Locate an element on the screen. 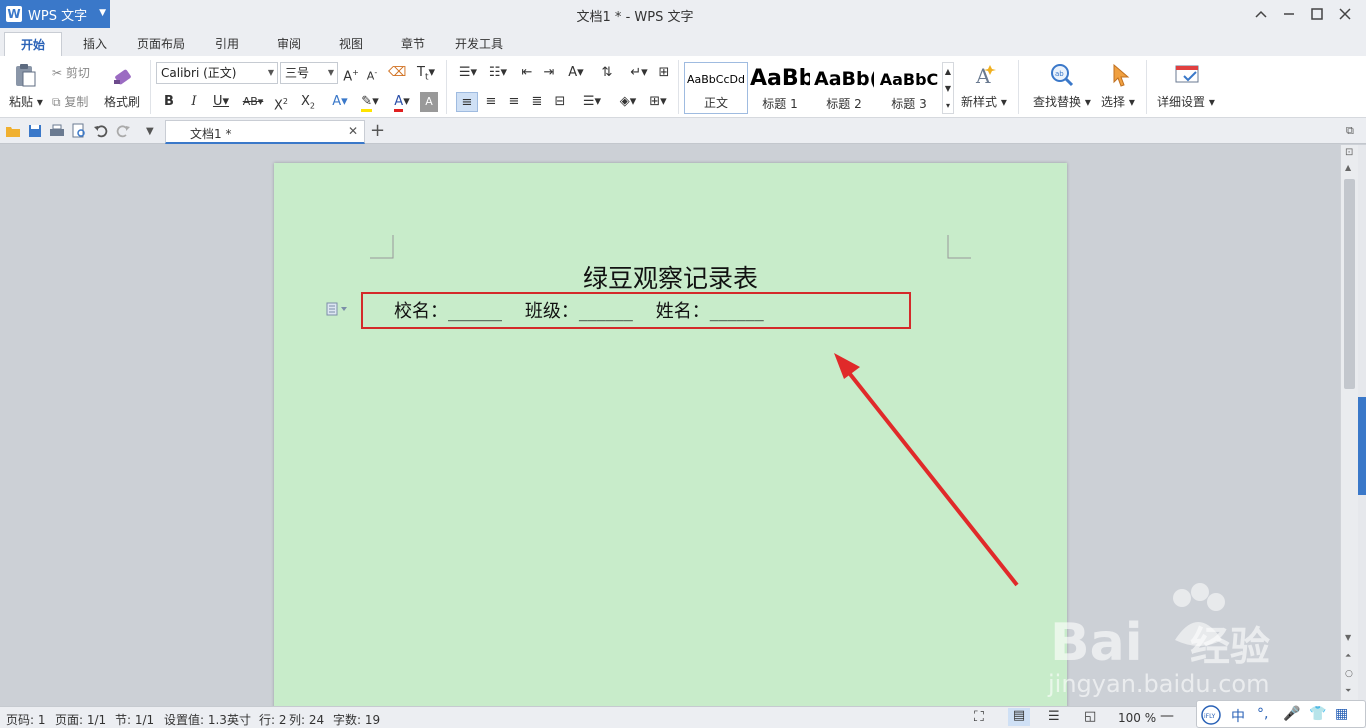 This screenshot has height=728, width=1366. side-panel-strip is located at coordinates (1362, 425).